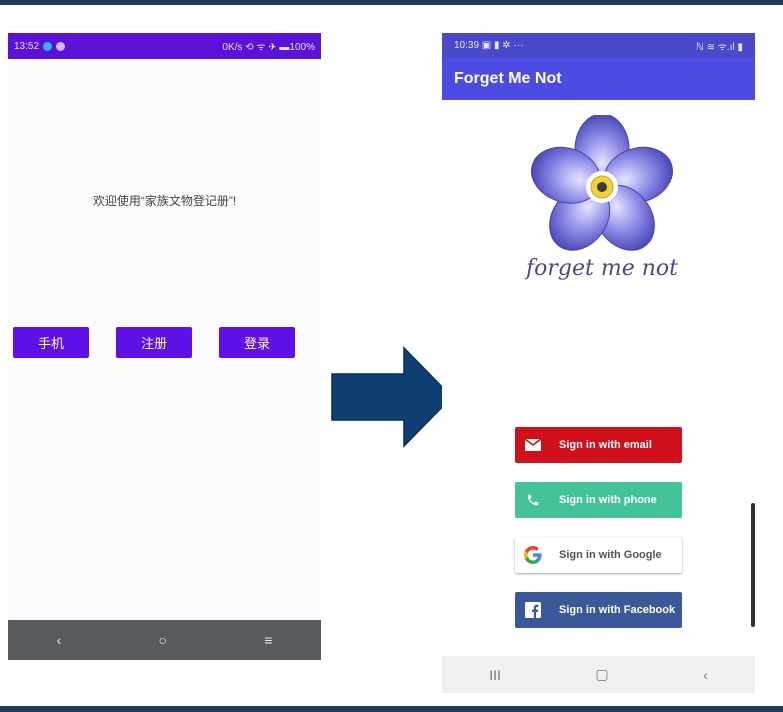 This screenshot has height=712, width=783. I want to click on home-nav-button: ○, so click(163, 640).